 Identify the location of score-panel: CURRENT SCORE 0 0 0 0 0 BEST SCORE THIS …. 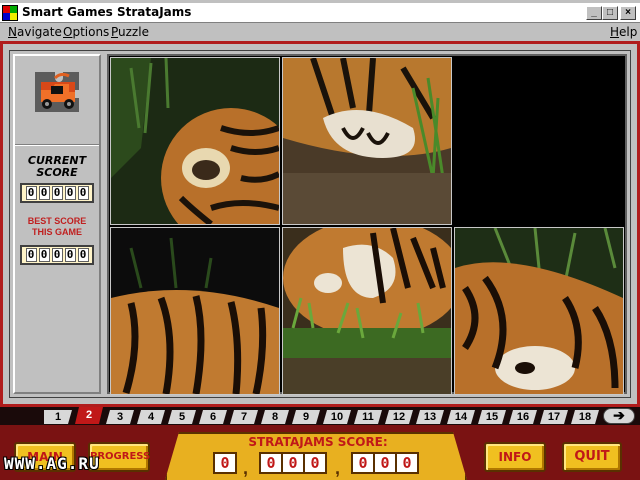
(57, 237).